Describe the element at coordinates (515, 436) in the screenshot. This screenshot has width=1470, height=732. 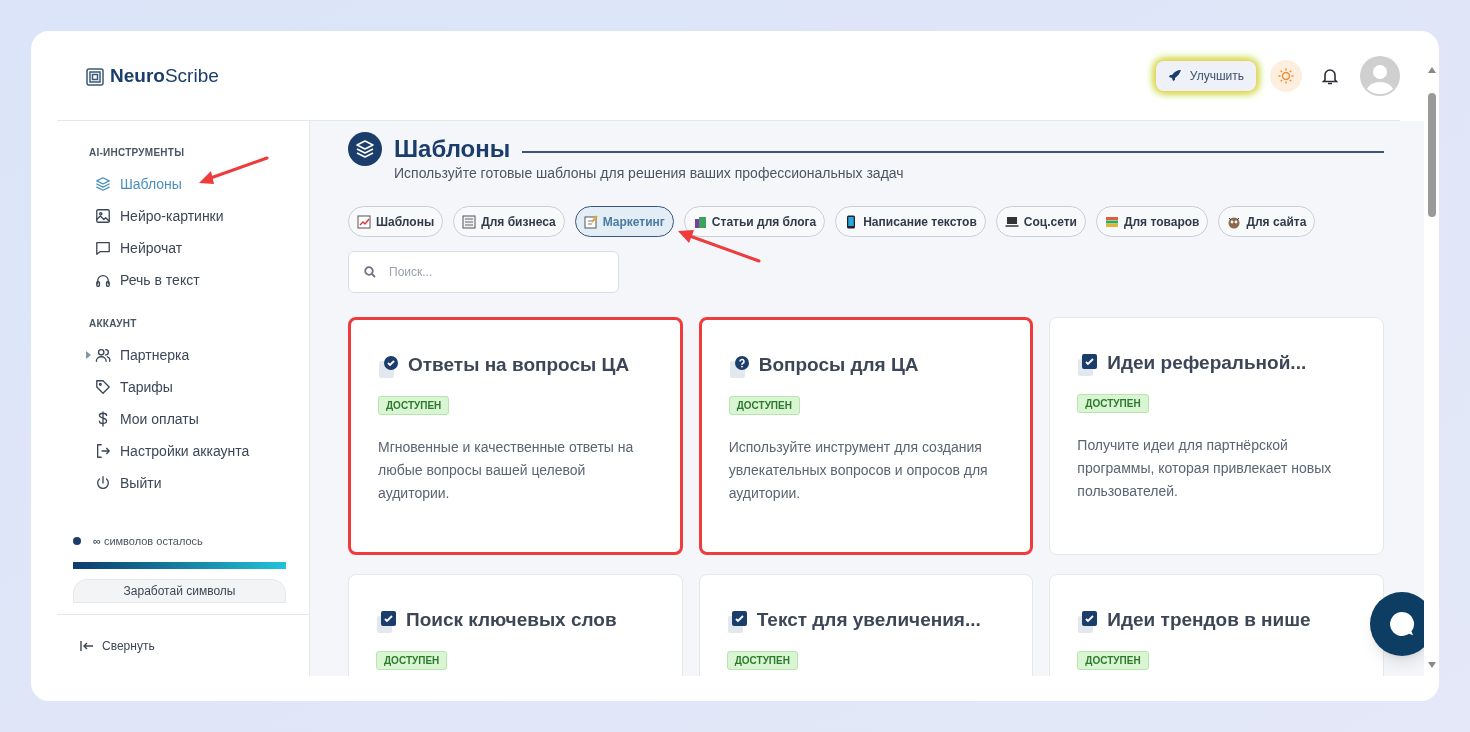
I see `template-card: Ответы на вопросы ЦА ДОСТУПЕН Мгновенные и качественные ответы на любые вопросы вашей целевой аудитории.` at that location.